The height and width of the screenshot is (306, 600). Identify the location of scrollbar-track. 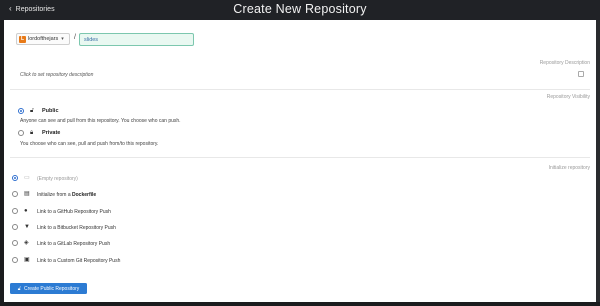
(598, 161).